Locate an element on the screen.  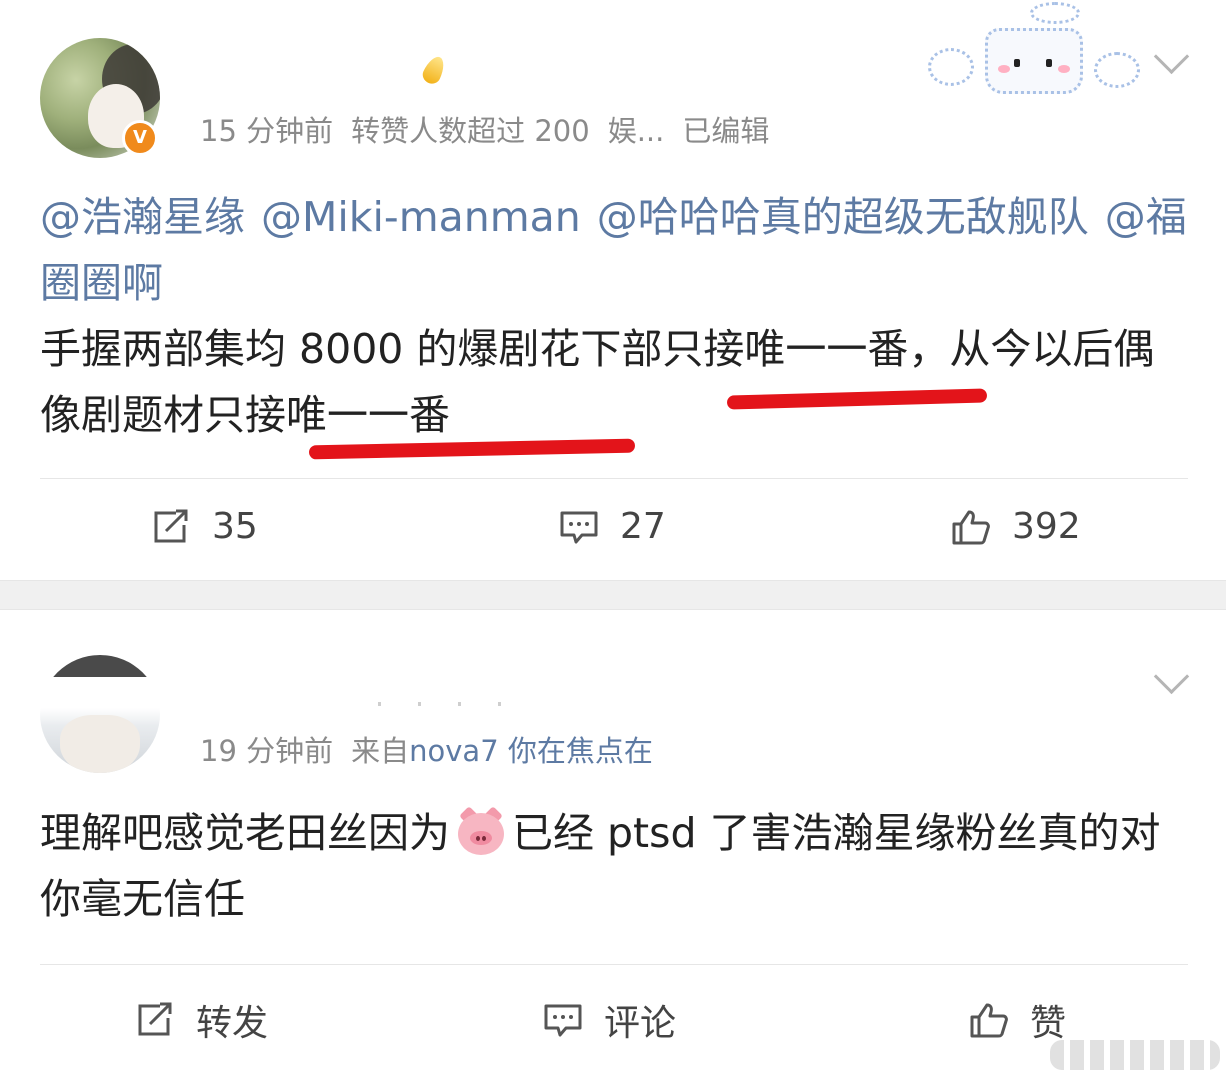
post-meta: 15 分钟前 转赞人数超过 200 娱... 已编辑 is located at coordinates (484, 129).